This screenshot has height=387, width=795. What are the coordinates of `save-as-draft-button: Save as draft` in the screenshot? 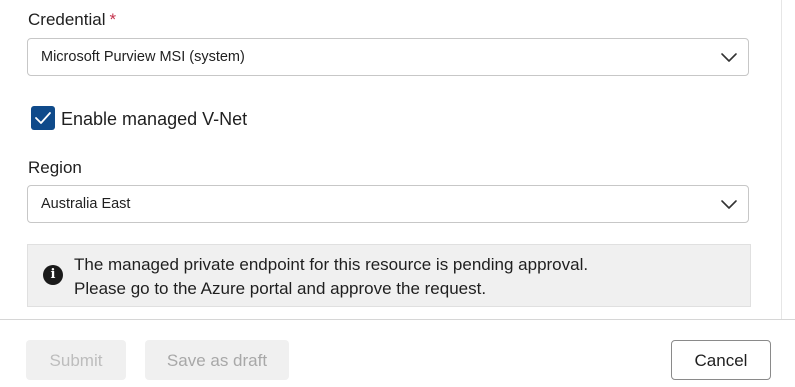 It's located at (217, 360).